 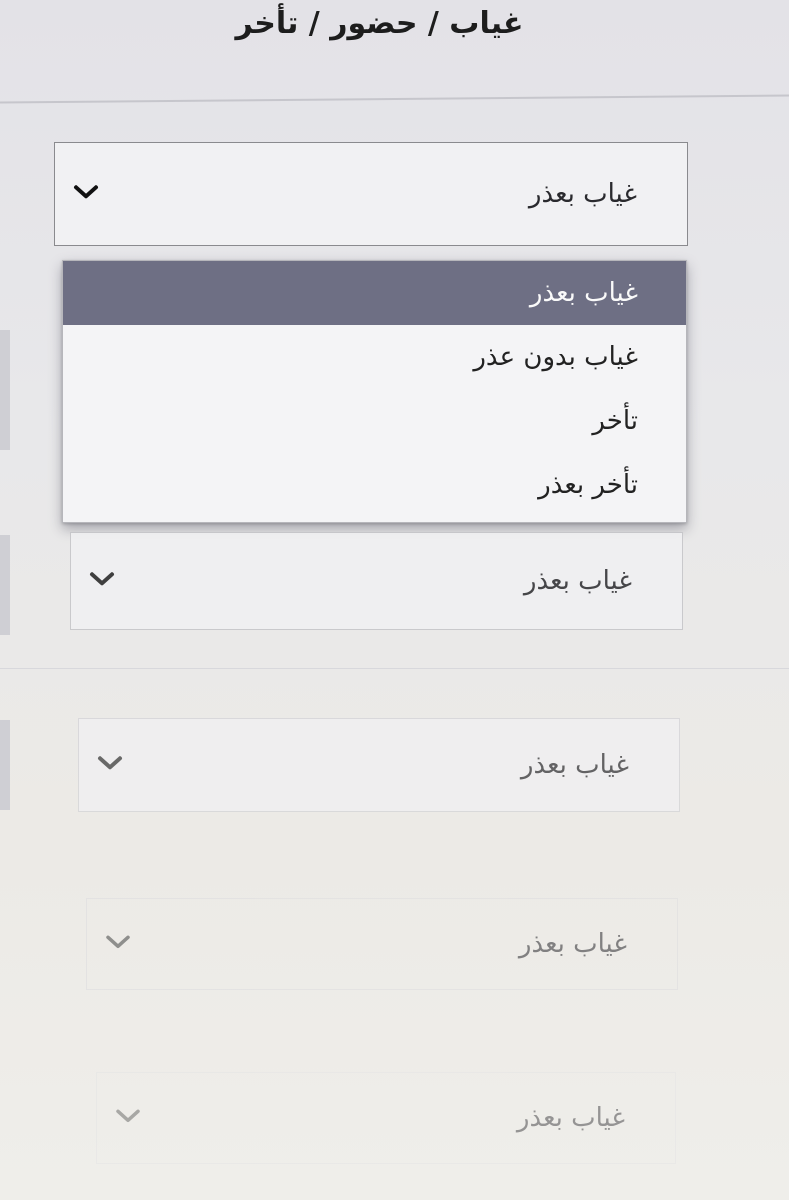 What do you see at coordinates (386, 1118) in the screenshot?
I see `attendance-select-5: غياب بعذر` at bounding box center [386, 1118].